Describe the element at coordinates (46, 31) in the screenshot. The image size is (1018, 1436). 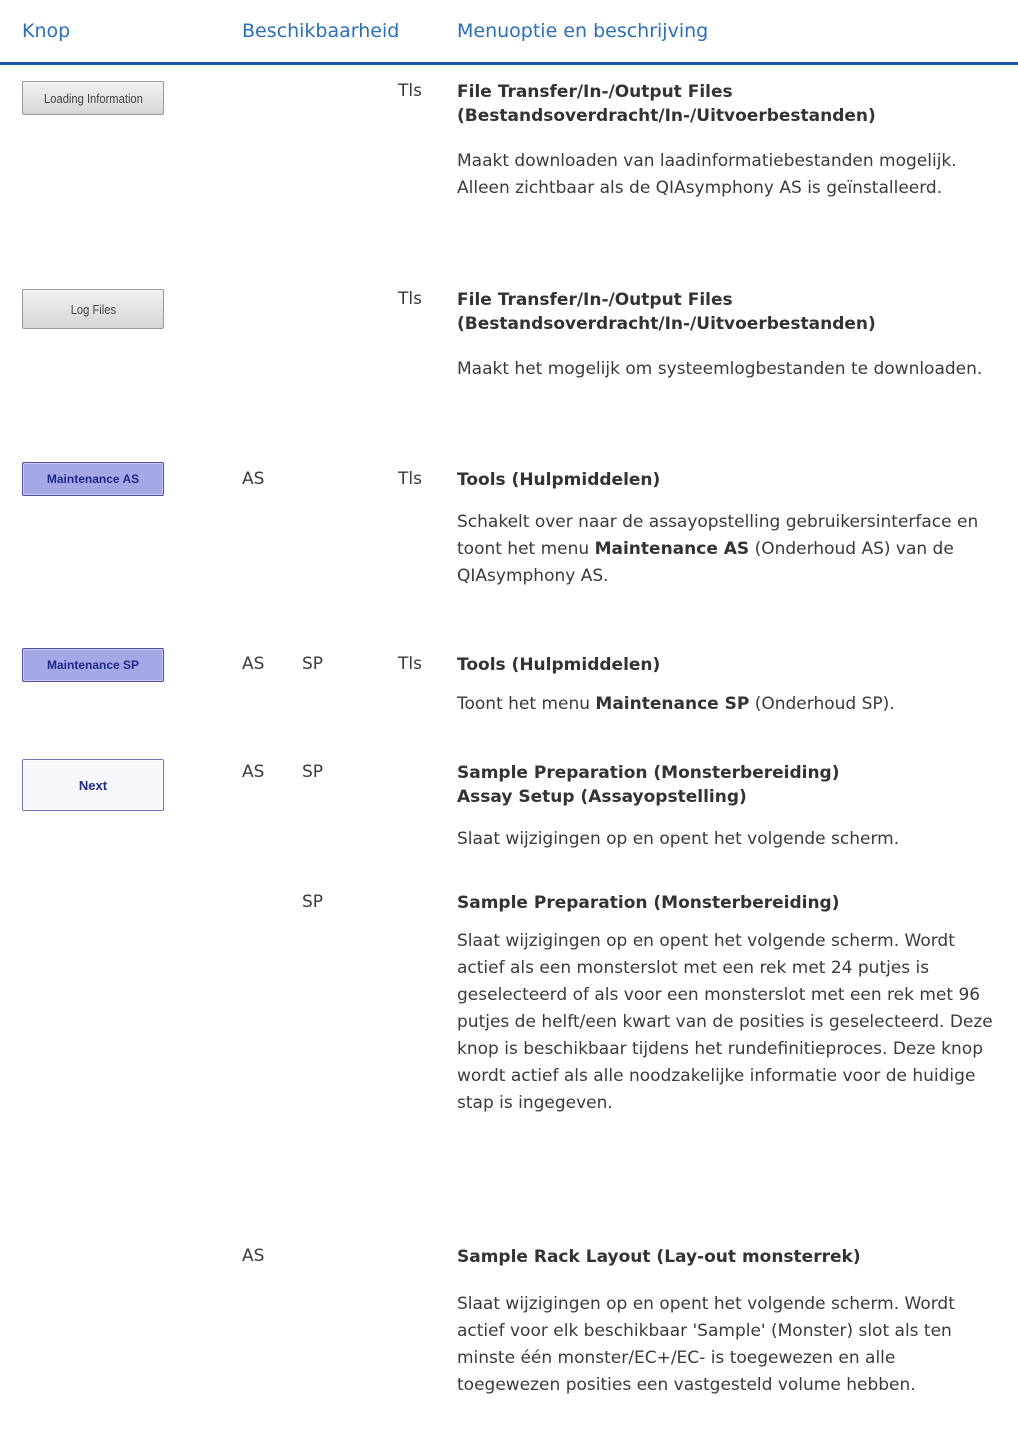
I see `column-header-button: Knop` at that location.